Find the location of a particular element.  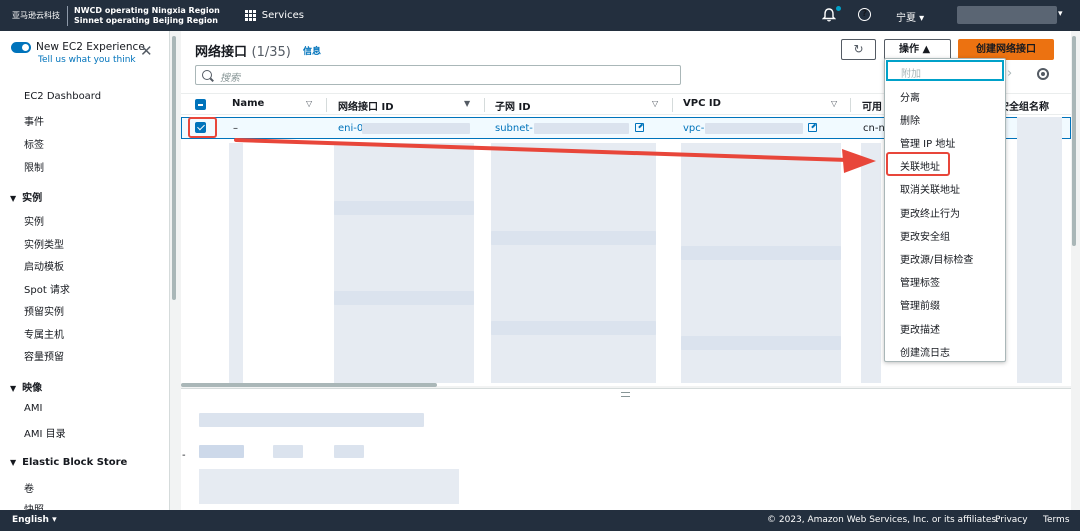

terms-link: Terms is located at coordinates (1056, 520).